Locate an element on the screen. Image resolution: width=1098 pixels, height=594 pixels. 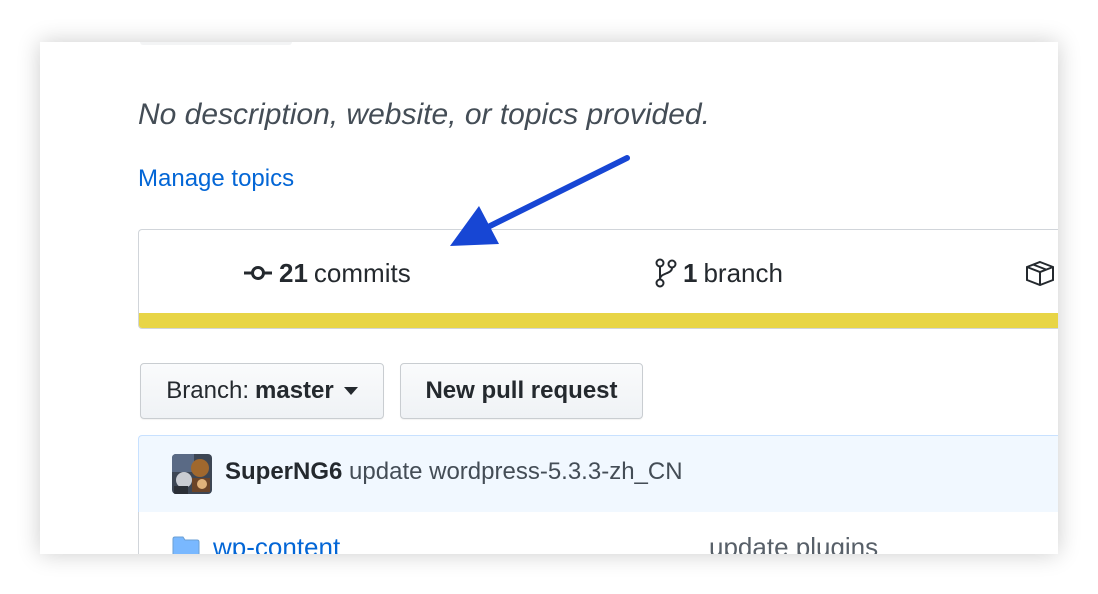
branch-name: master is located at coordinates (294, 390).